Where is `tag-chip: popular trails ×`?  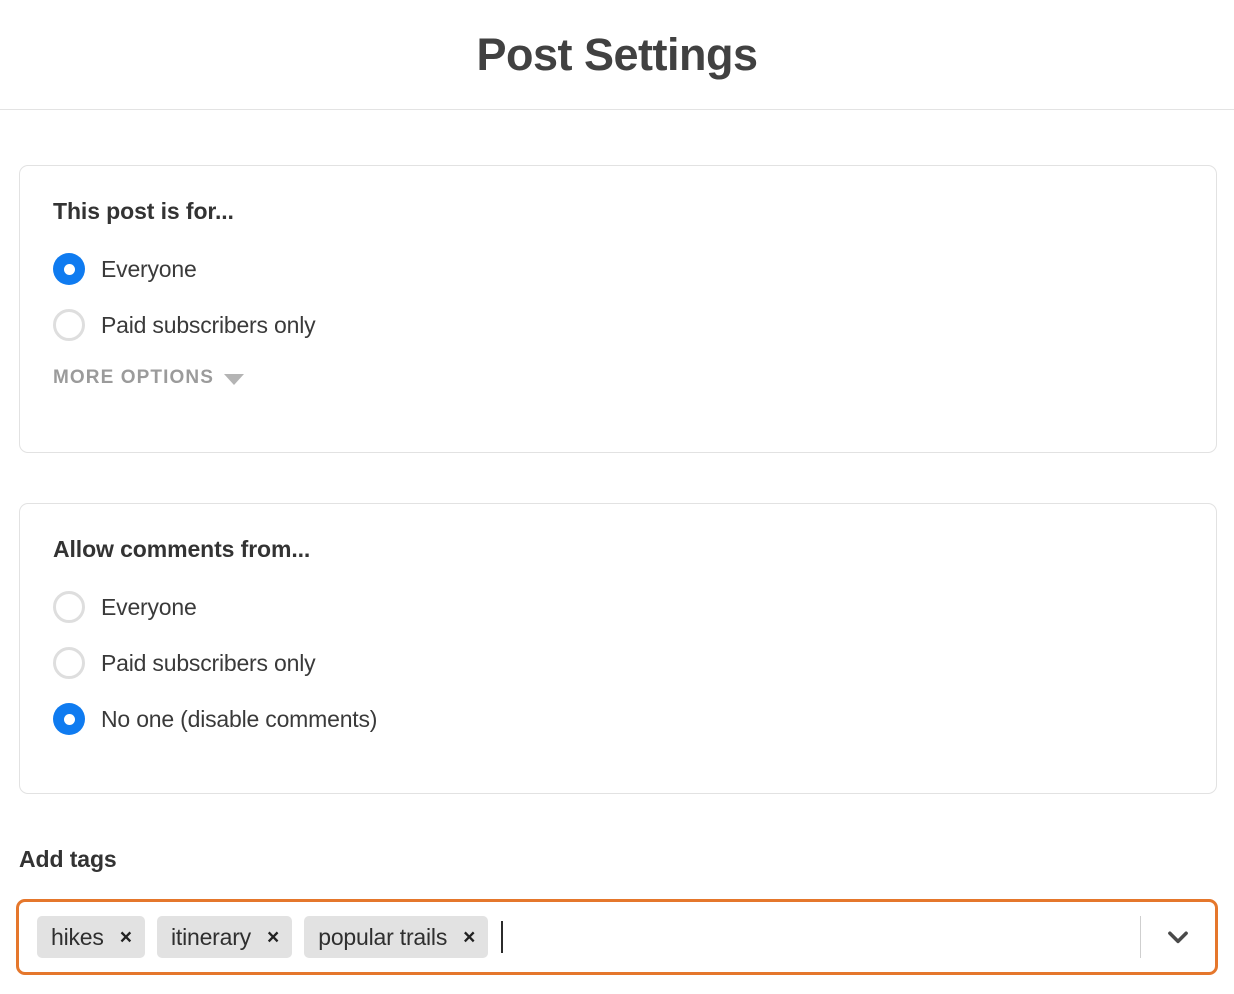
tag-chip: popular trails × is located at coordinates (396, 937).